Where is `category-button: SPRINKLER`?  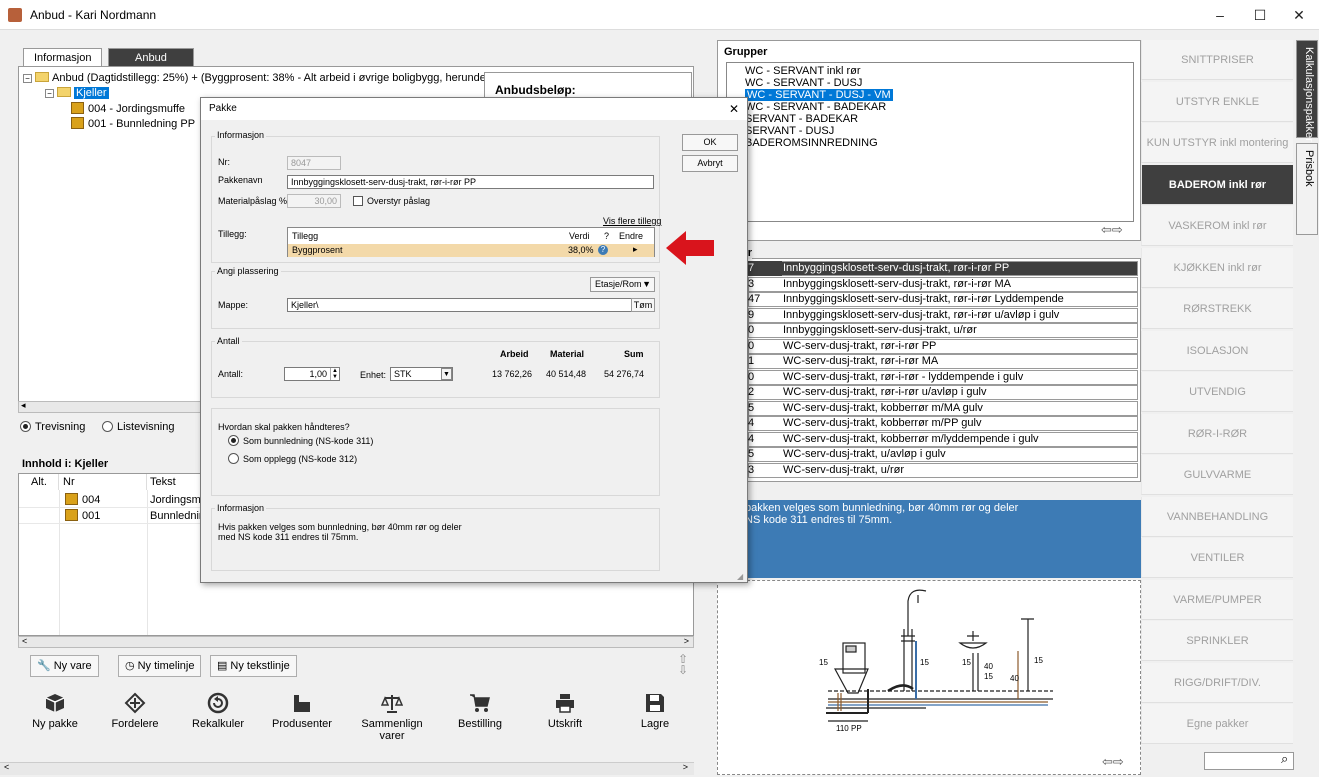
category-button: SPRINKLER is located at coordinates (1217, 641).